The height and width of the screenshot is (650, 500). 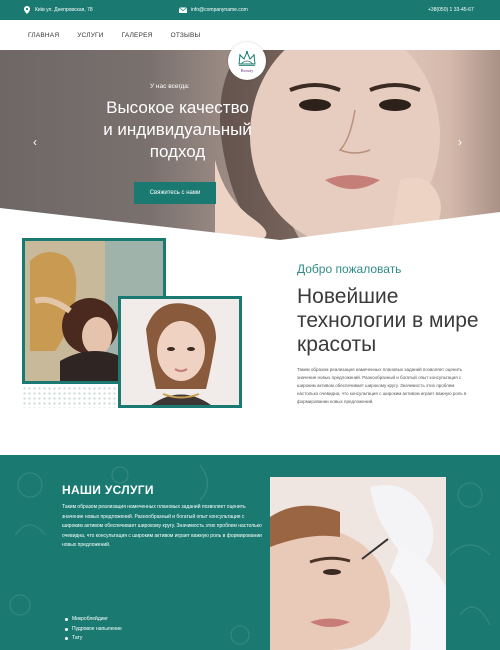 What do you see at coordinates (175, 193) in the screenshot?
I see `contact-us-button: Свяжитесь с нами` at bounding box center [175, 193].